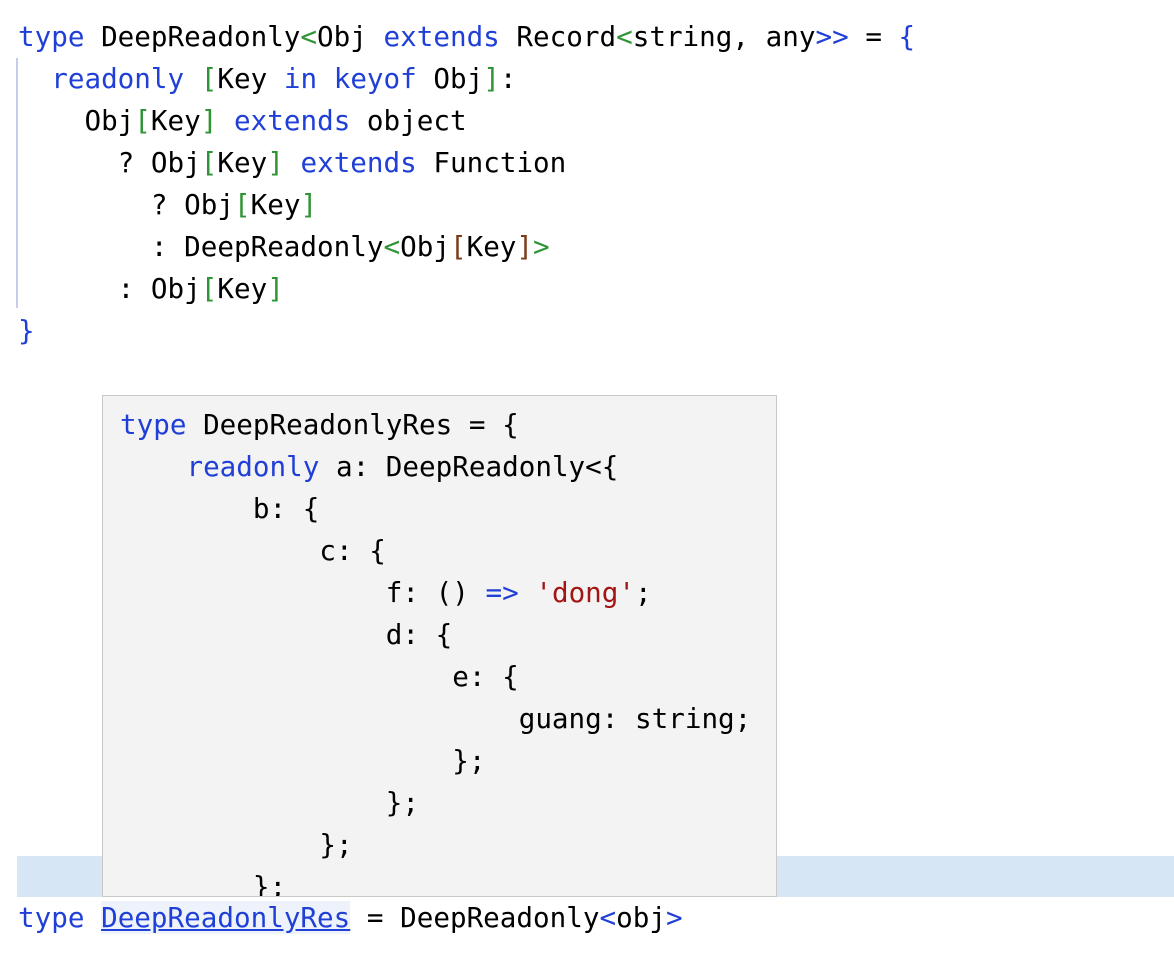  I want to click on code-token: :, so click(508, 78).